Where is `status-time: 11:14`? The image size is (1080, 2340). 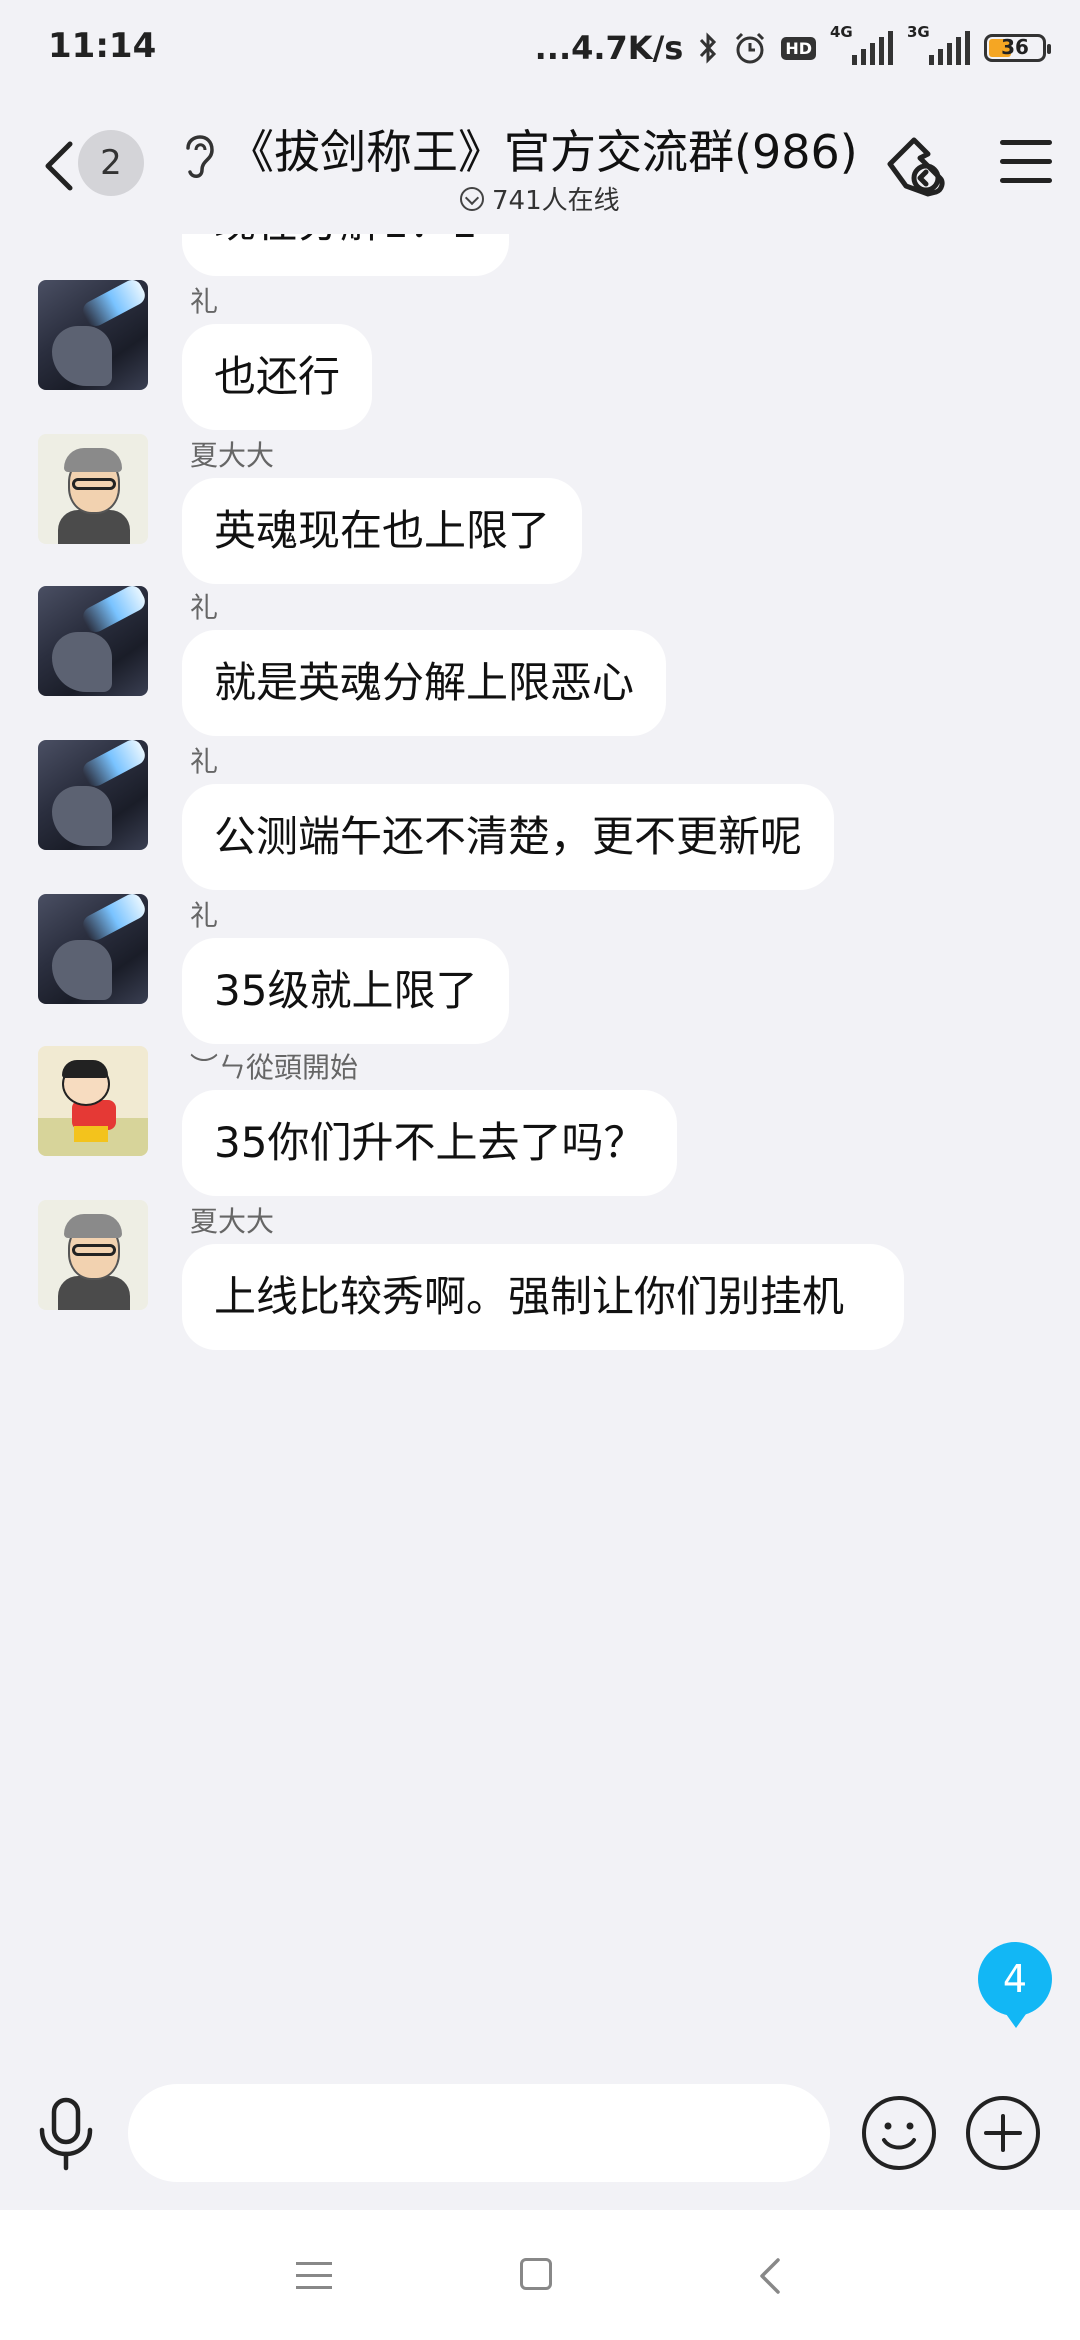 status-time: 11:14 is located at coordinates (102, 46).